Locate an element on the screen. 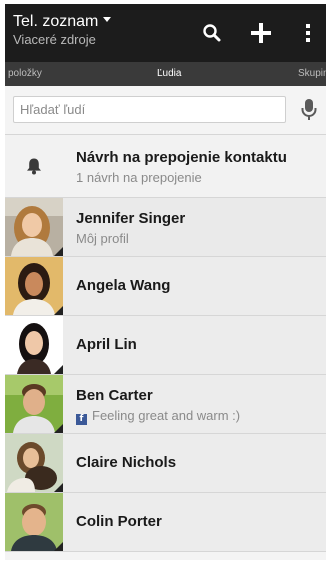 The image size is (331, 564). status-text: Feeling great and warm :) is located at coordinates (166, 415).